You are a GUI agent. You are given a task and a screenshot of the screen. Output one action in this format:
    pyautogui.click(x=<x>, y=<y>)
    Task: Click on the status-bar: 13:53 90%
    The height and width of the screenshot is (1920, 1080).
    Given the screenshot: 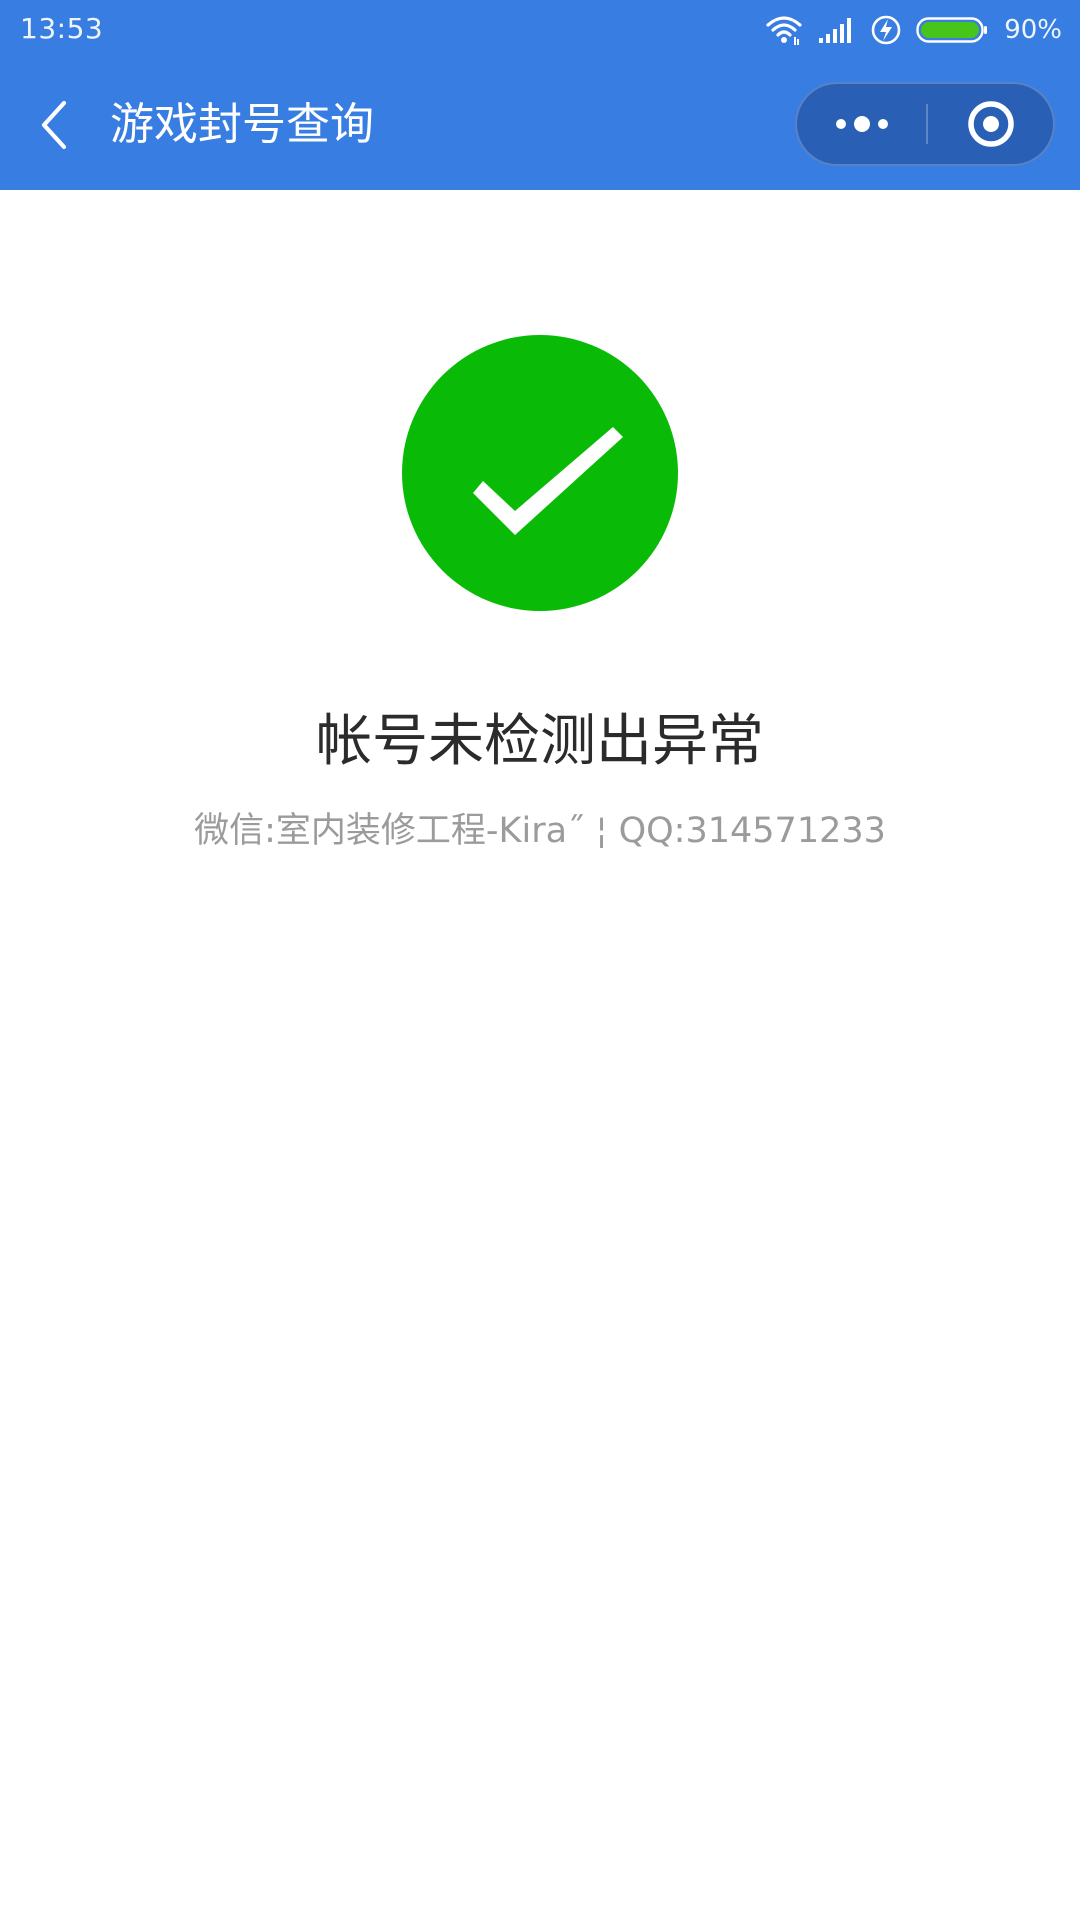 What is the action you would take?
    pyautogui.click(x=540, y=30)
    